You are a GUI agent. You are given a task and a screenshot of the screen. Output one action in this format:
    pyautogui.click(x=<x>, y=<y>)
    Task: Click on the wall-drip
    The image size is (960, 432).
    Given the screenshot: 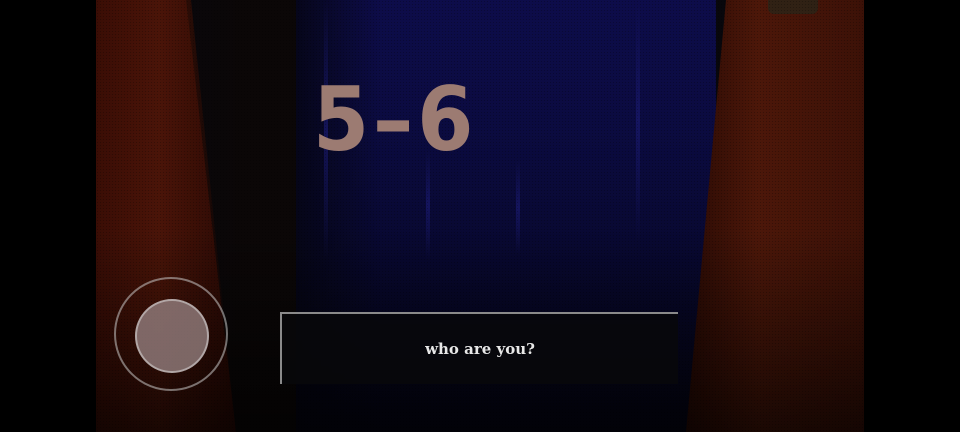 What is the action you would take?
    pyautogui.click(x=638, y=120)
    